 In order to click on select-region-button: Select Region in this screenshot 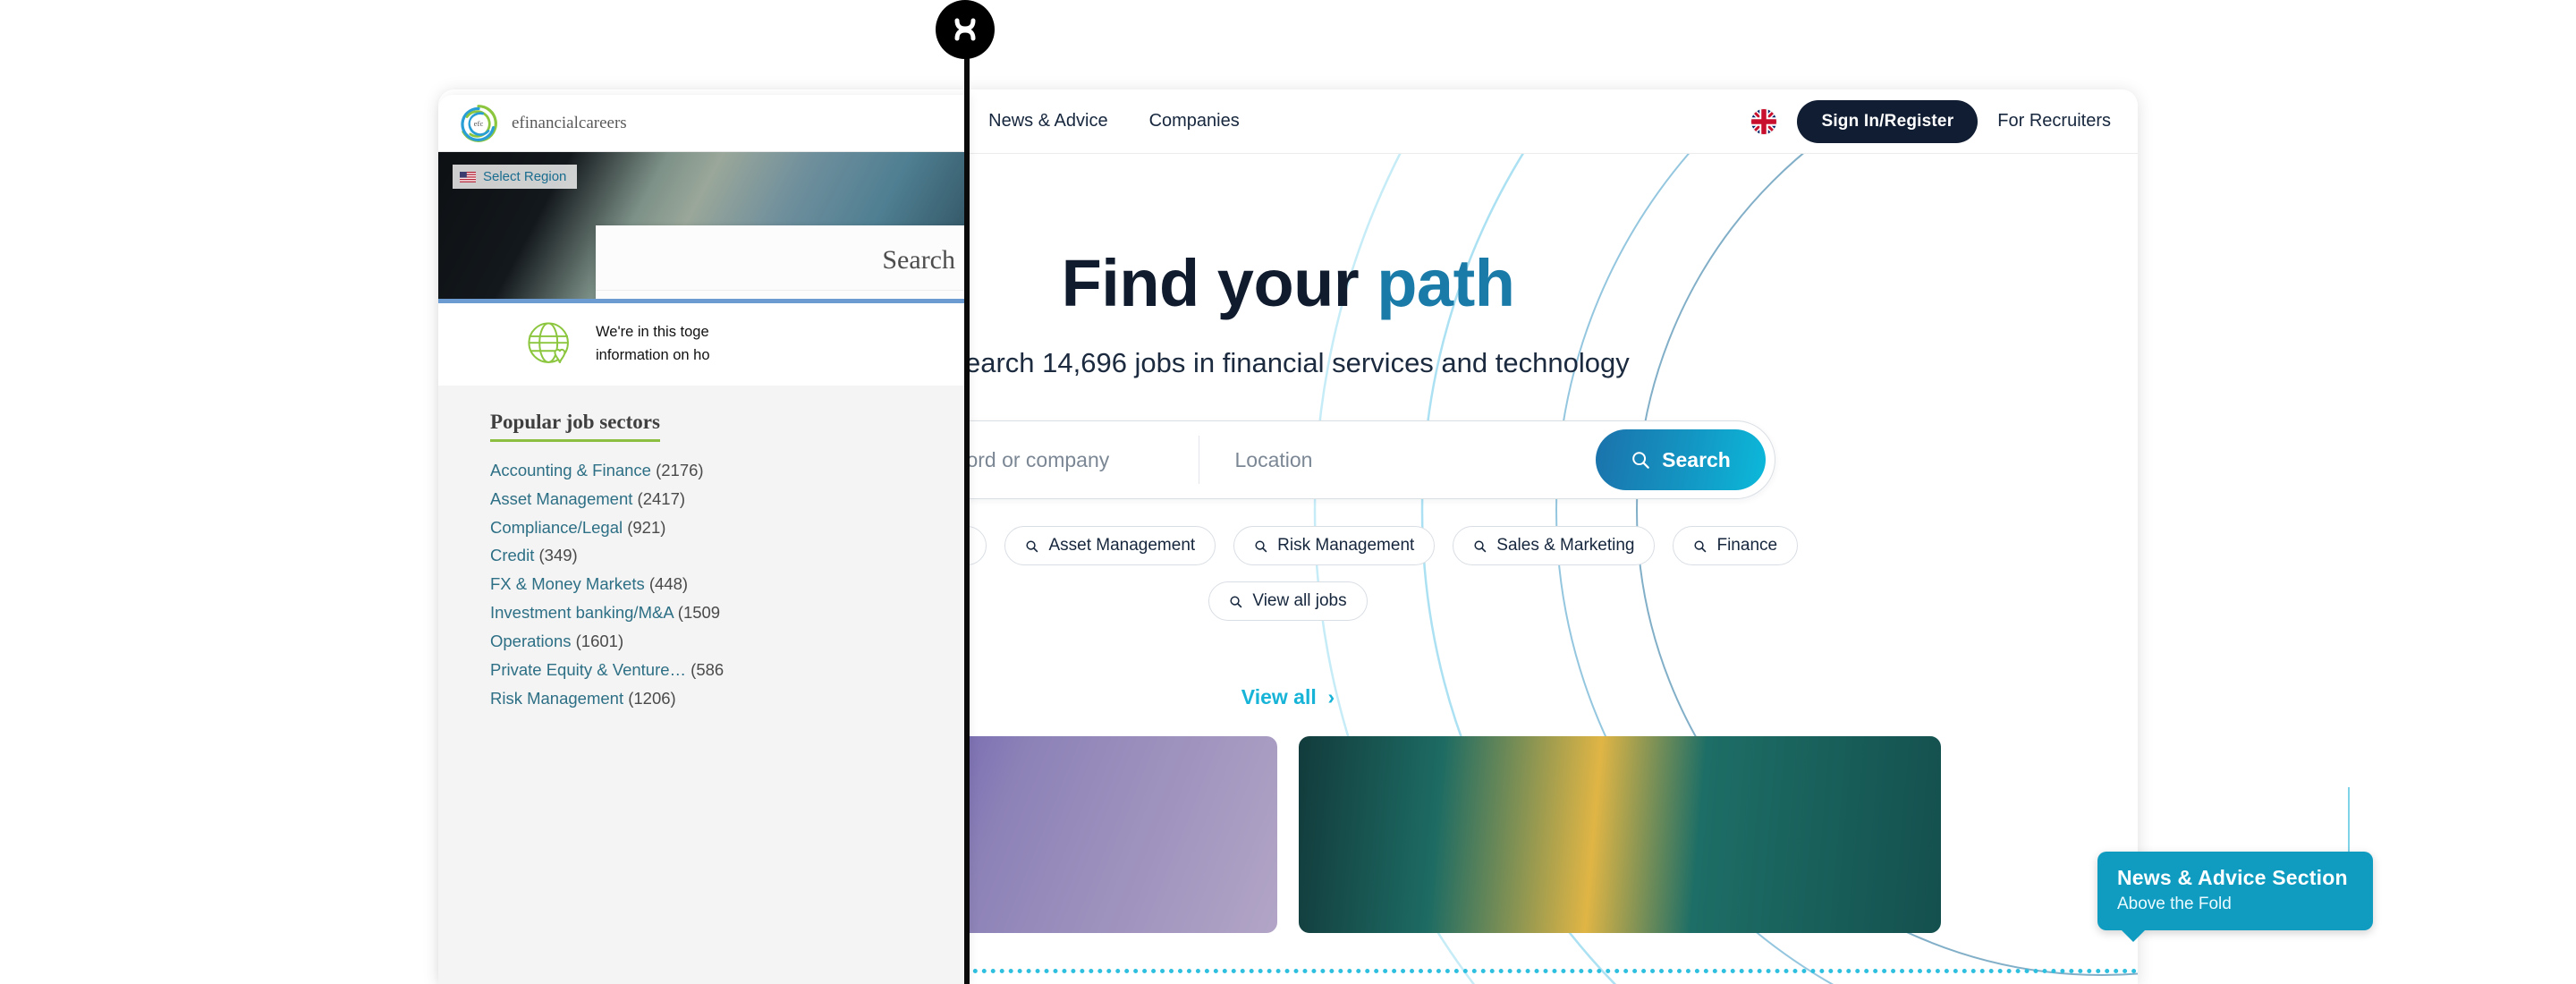, I will do `click(515, 177)`.